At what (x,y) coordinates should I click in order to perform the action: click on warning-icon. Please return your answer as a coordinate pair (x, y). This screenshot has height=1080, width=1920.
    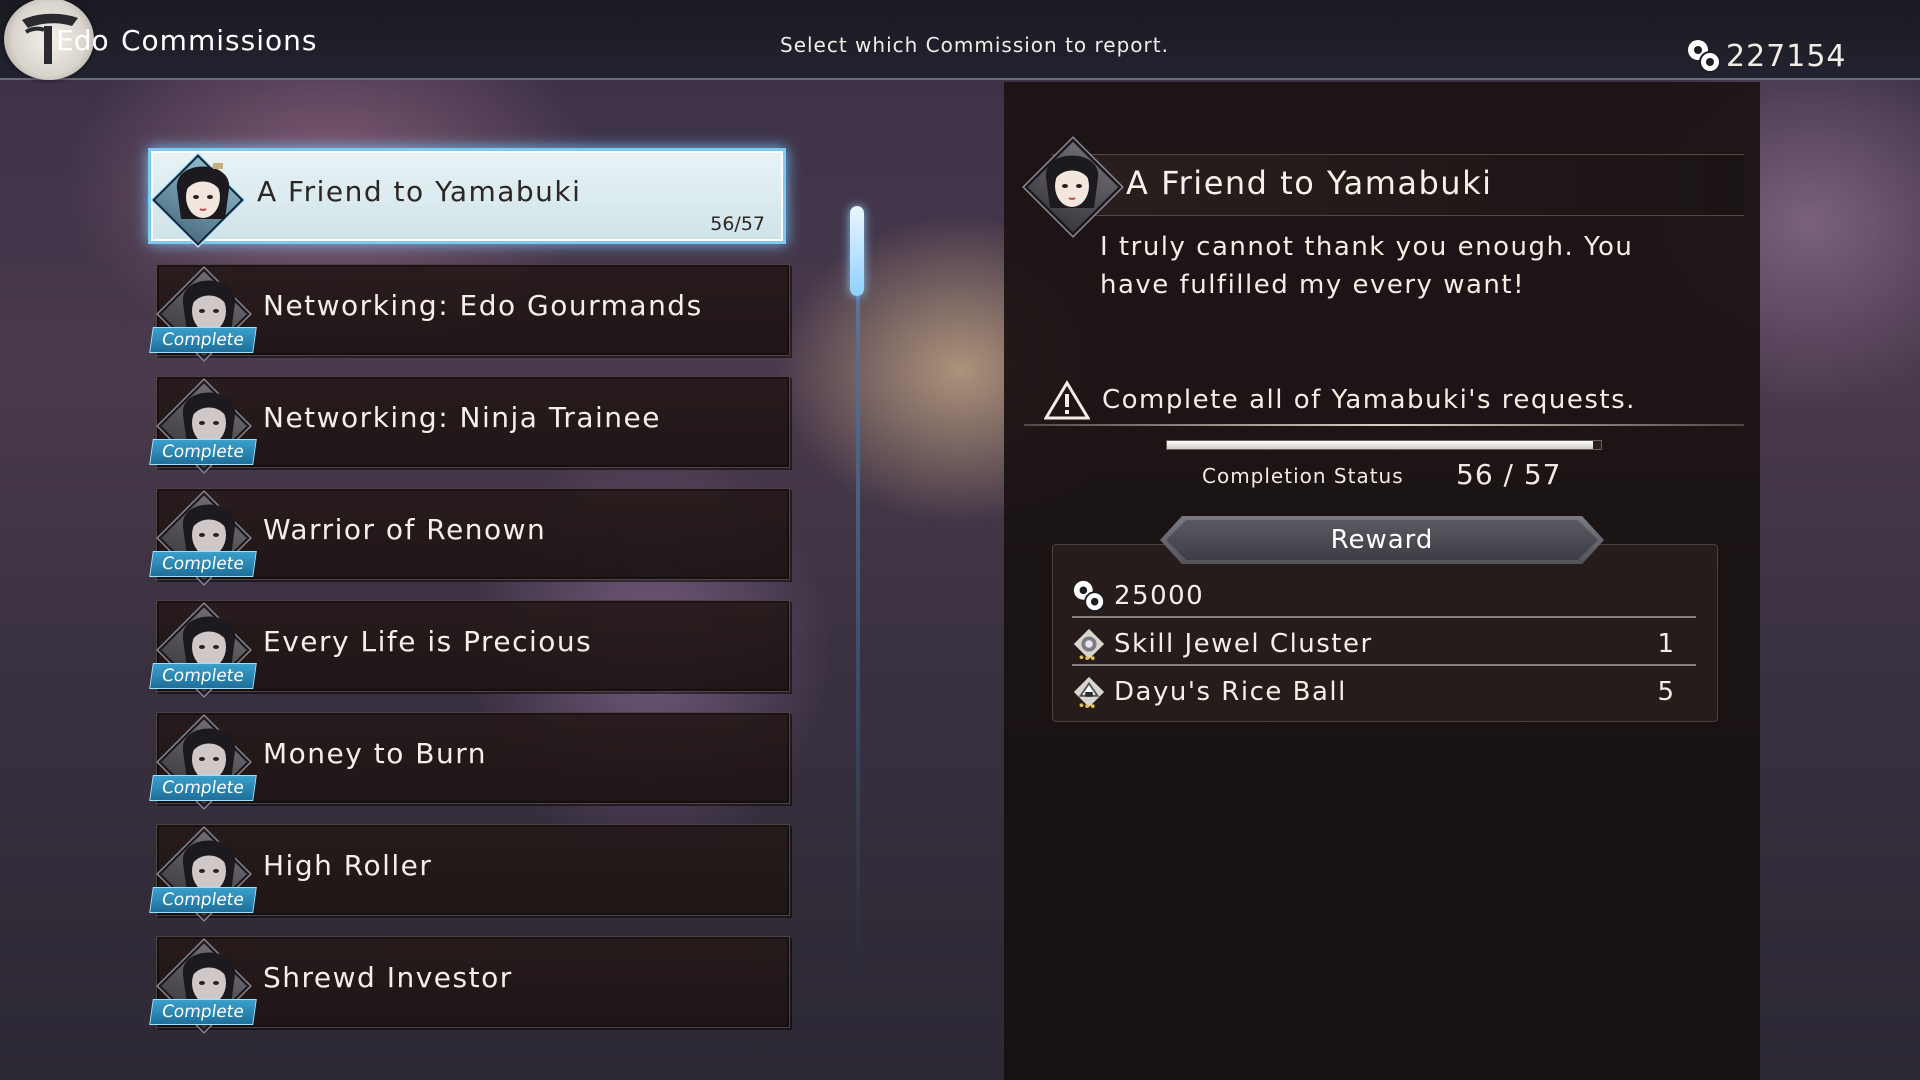
    Looking at the image, I should click on (1067, 400).